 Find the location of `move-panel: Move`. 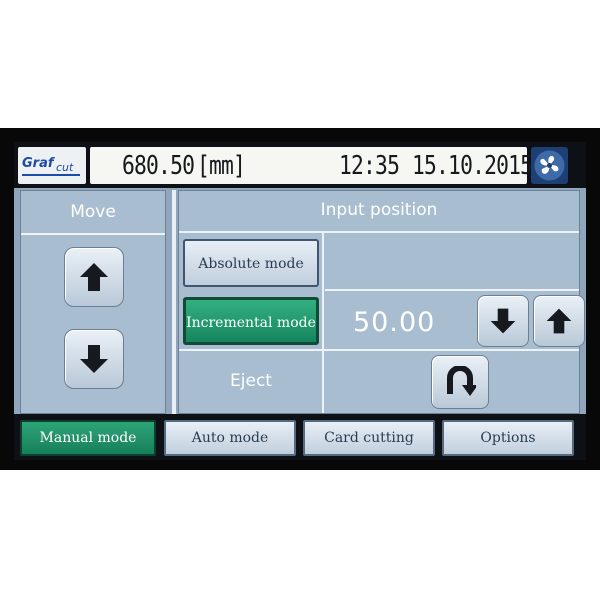

move-panel: Move is located at coordinates (93, 302).